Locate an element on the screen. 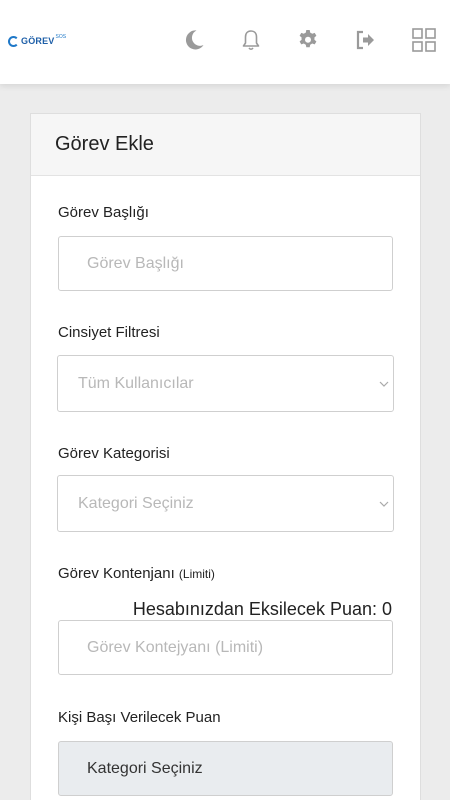 Image resolution: width=450 pixels, height=800 pixels. task-quota-placeholder: Görev Kontejyanı (Limiti) is located at coordinates (175, 647).